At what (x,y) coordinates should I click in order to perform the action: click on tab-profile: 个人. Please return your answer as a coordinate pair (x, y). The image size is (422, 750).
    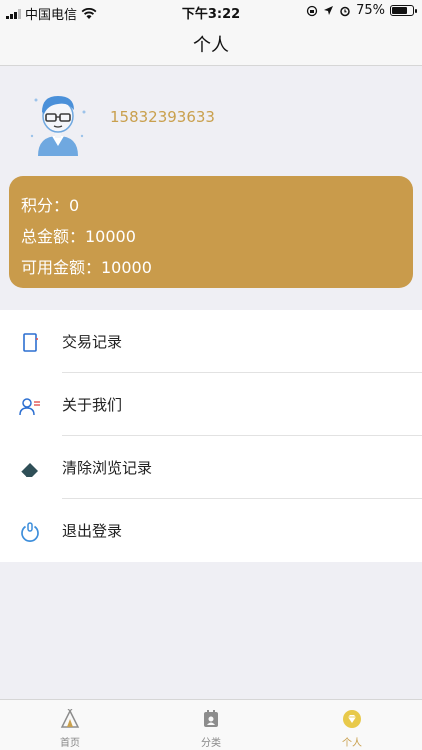
    Looking at the image, I should click on (352, 725).